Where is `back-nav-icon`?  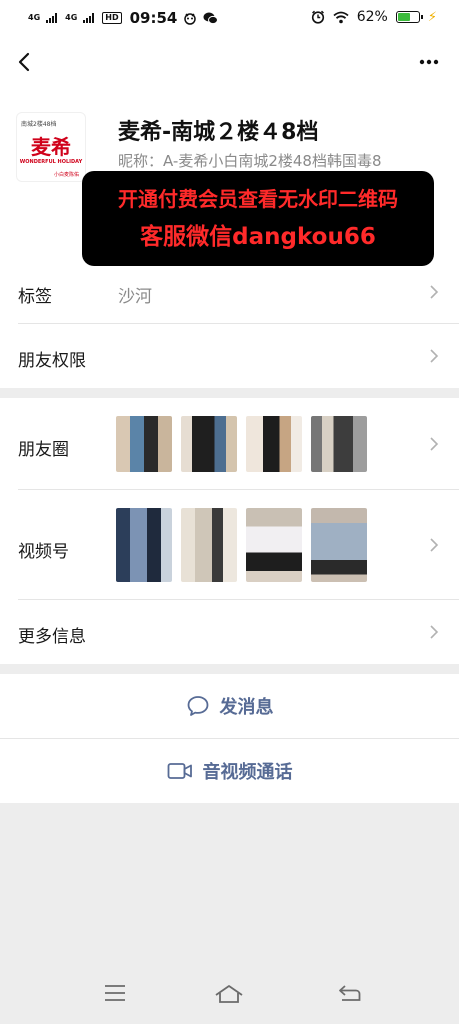
back-nav-icon is located at coordinates (350, 993).